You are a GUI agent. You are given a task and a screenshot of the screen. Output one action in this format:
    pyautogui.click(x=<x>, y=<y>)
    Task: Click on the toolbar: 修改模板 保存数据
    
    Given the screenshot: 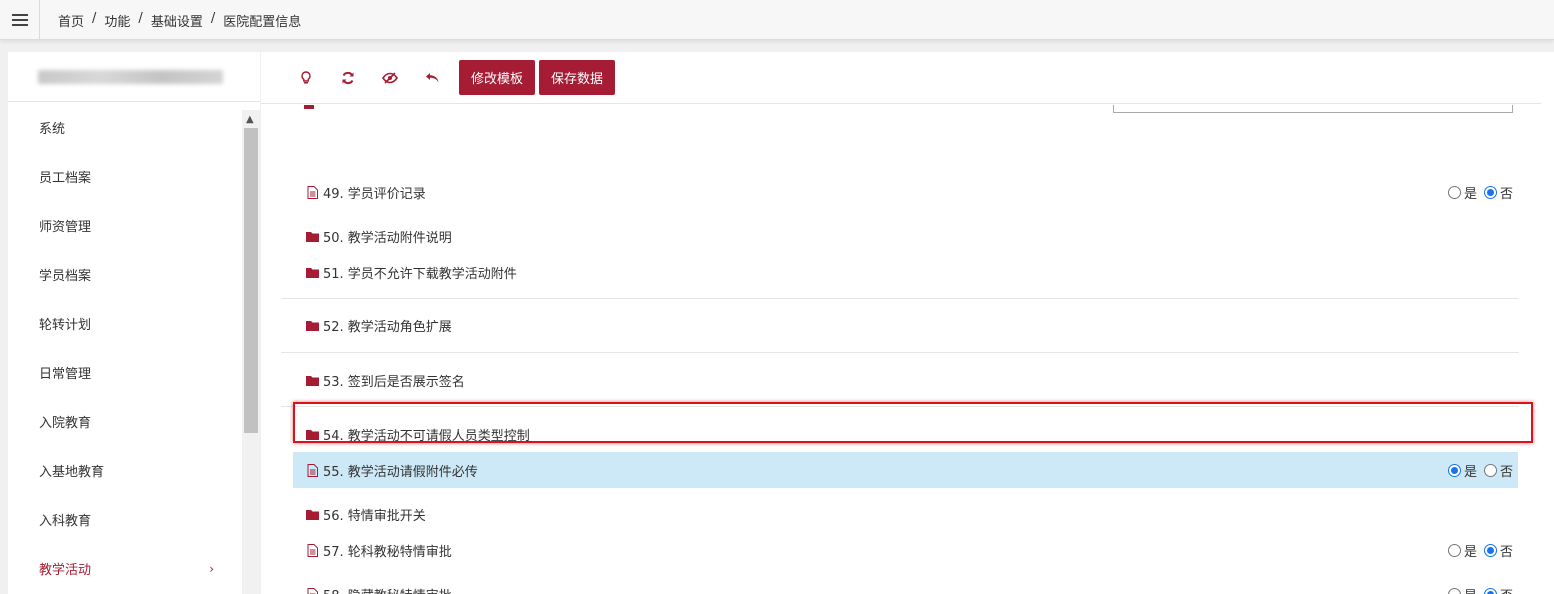 What is the action you would take?
    pyautogui.click(x=907, y=78)
    